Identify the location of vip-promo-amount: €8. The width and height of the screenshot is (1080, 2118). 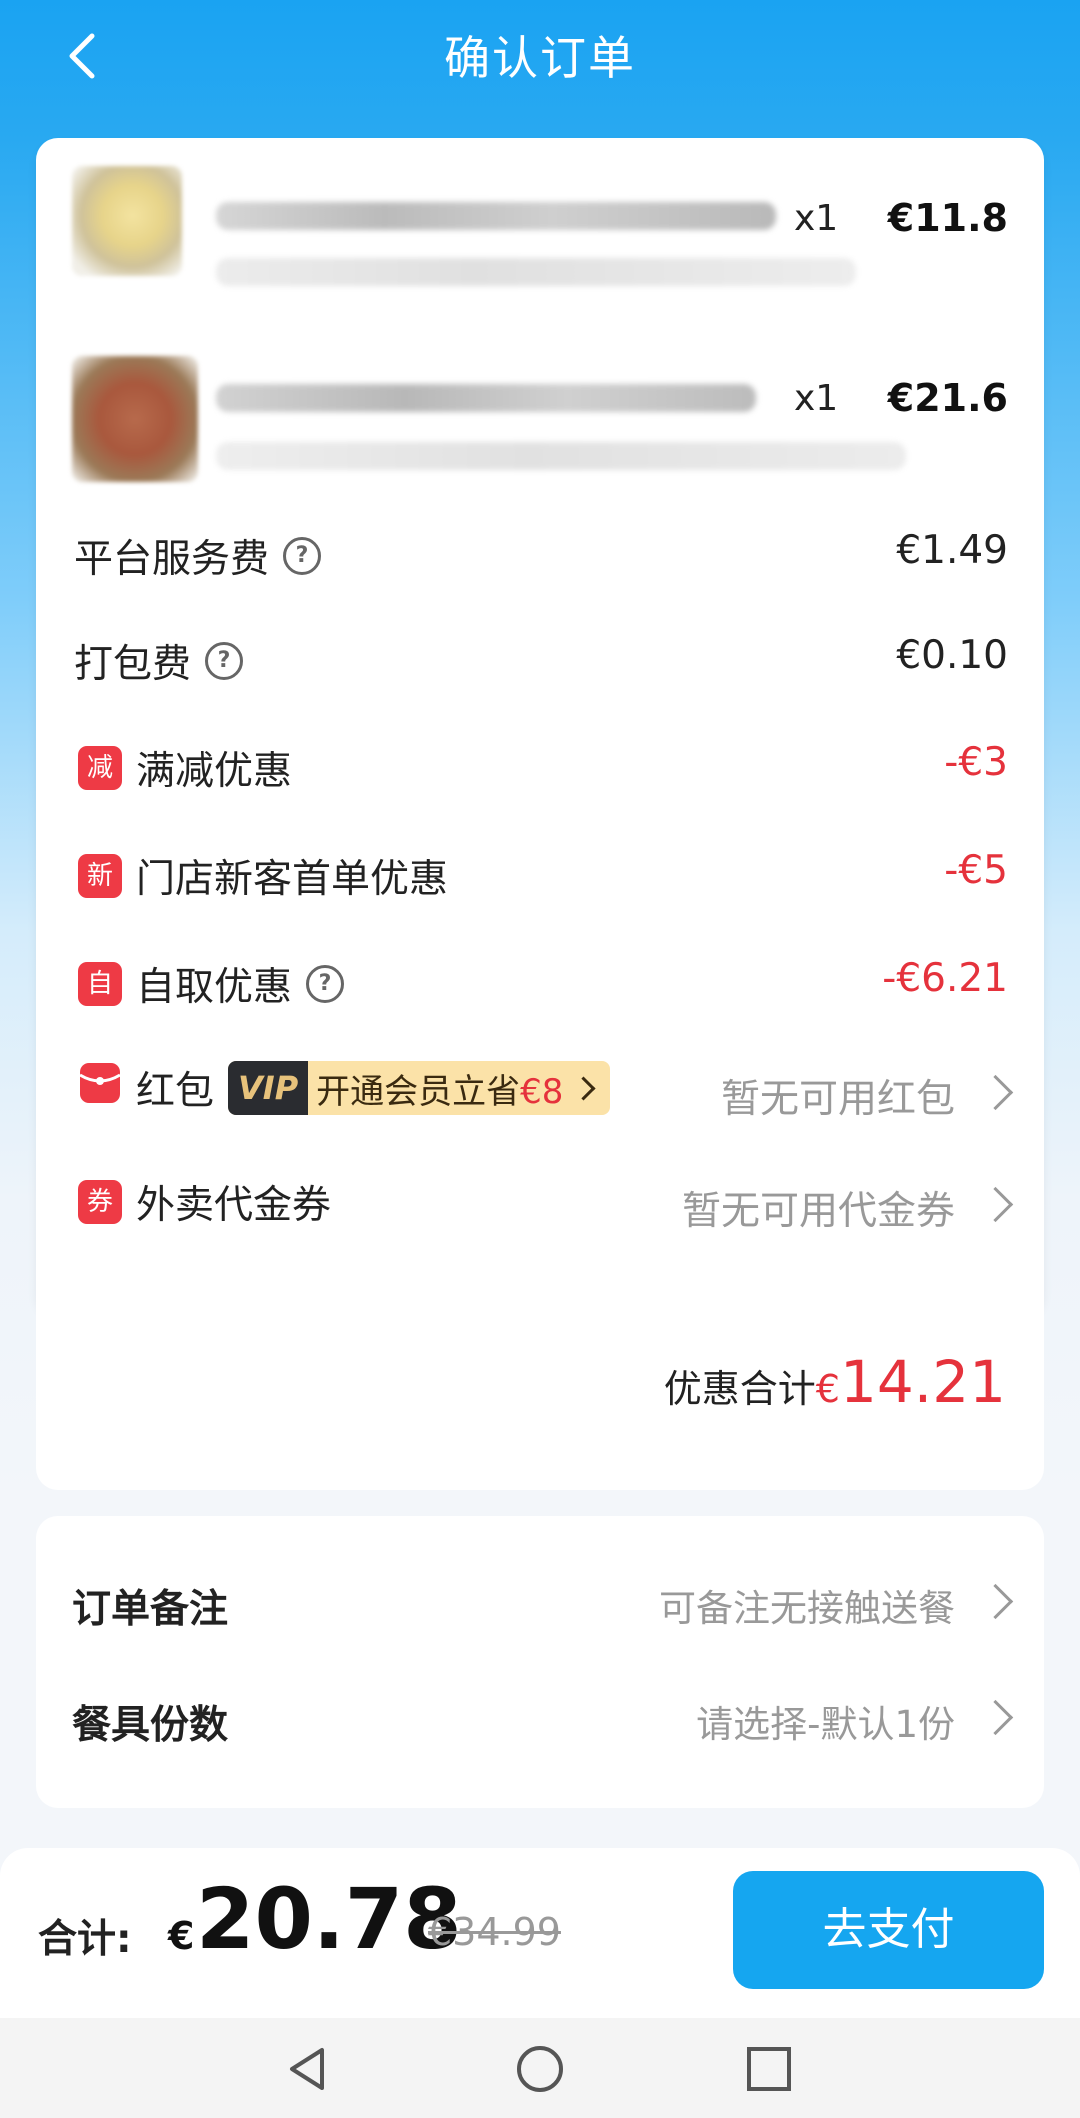
(542, 1091).